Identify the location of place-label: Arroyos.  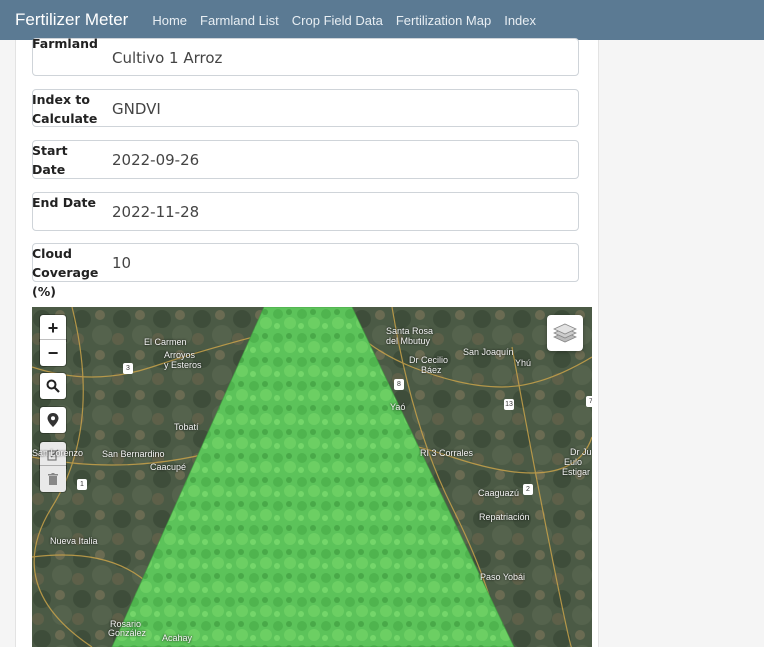
(180, 355).